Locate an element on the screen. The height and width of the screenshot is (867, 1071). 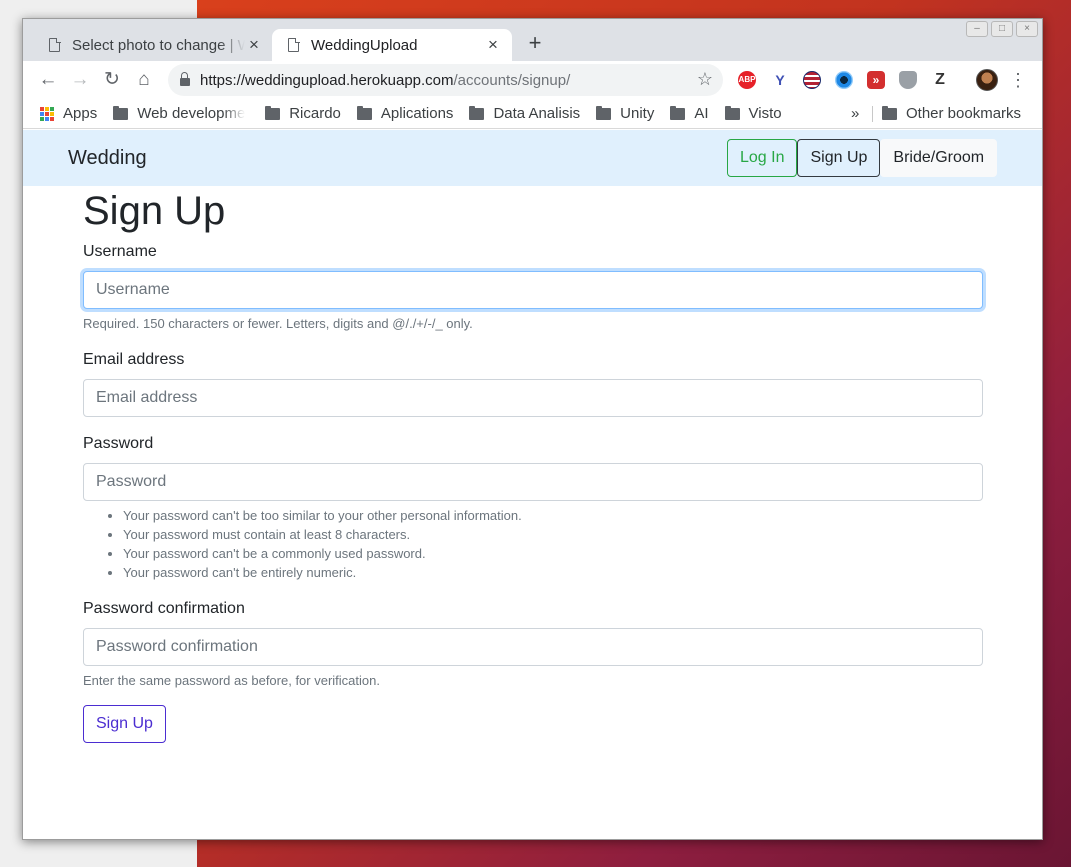
bookmark-apps: Apps is located at coordinates (68, 113).